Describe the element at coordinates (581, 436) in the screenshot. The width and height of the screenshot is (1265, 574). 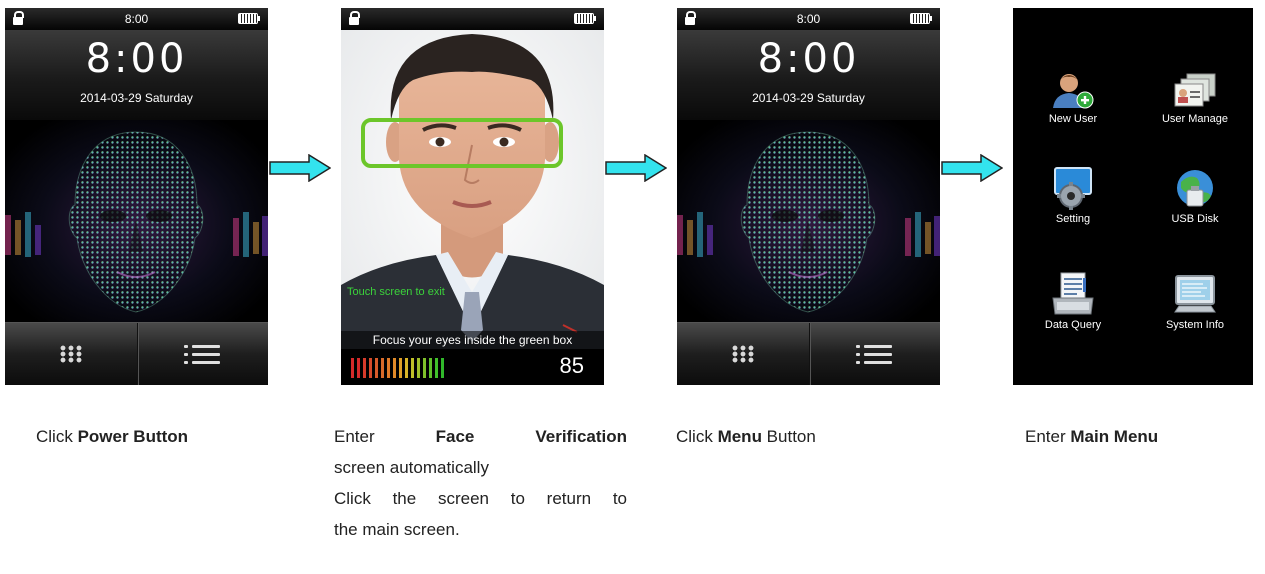
I see `caption-bold: Verification` at that location.